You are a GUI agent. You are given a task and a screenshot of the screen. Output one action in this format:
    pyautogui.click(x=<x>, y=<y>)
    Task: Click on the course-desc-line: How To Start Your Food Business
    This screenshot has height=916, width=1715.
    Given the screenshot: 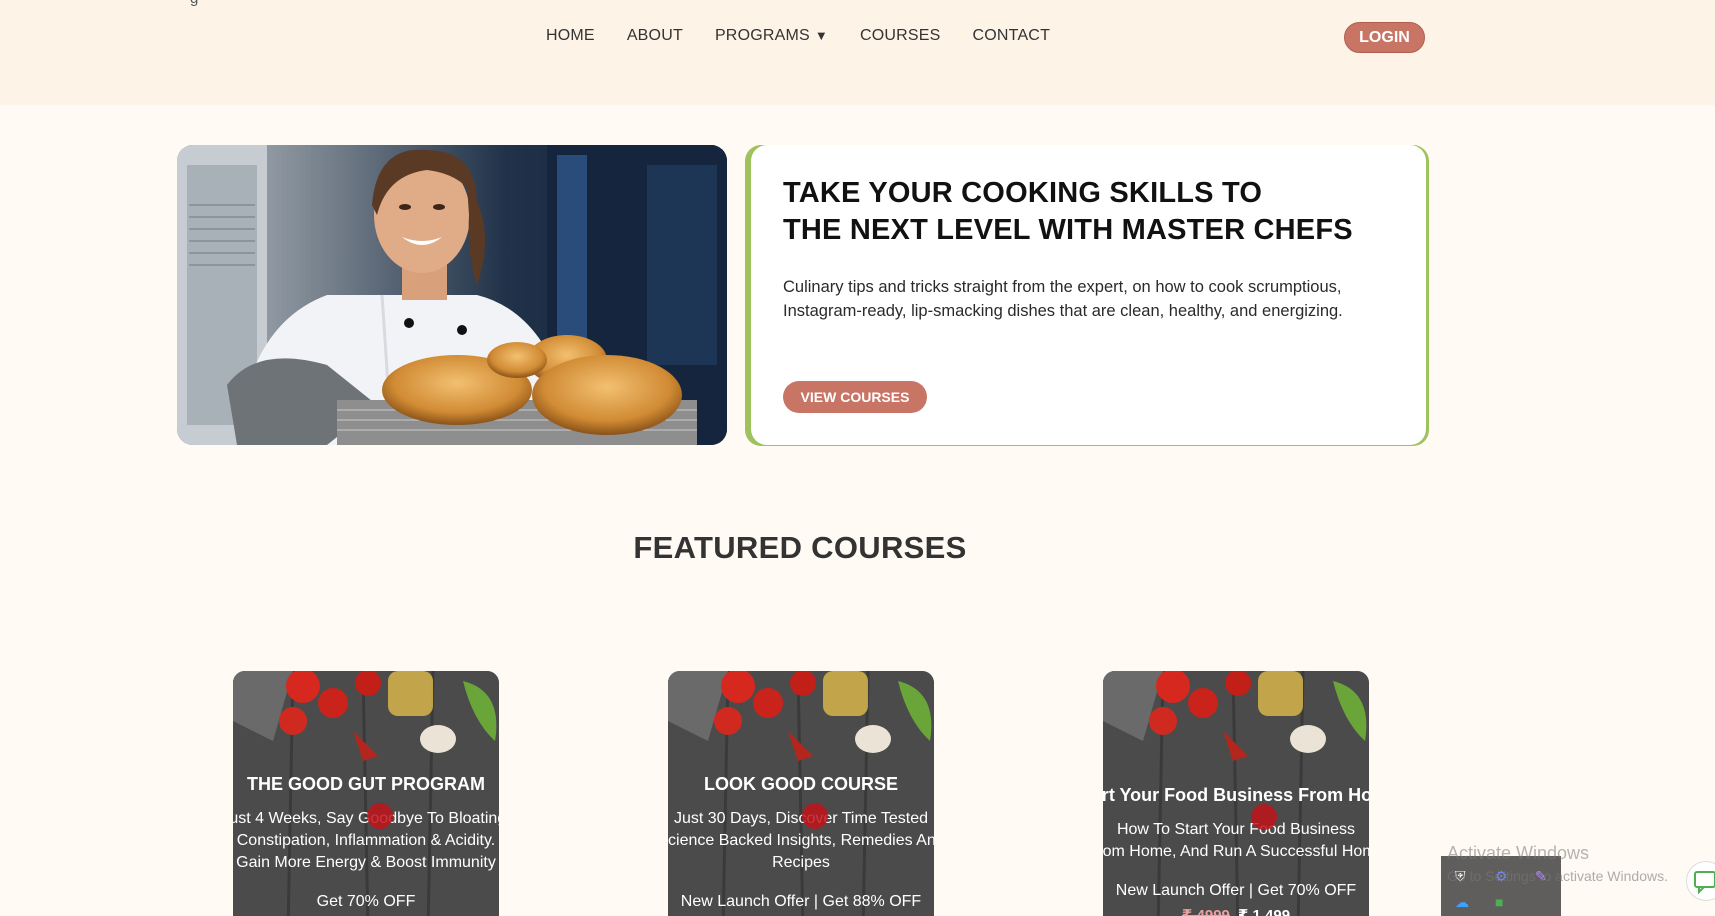 What is the action you would take?
    pyautogui.click(x=1236, y=829)
    